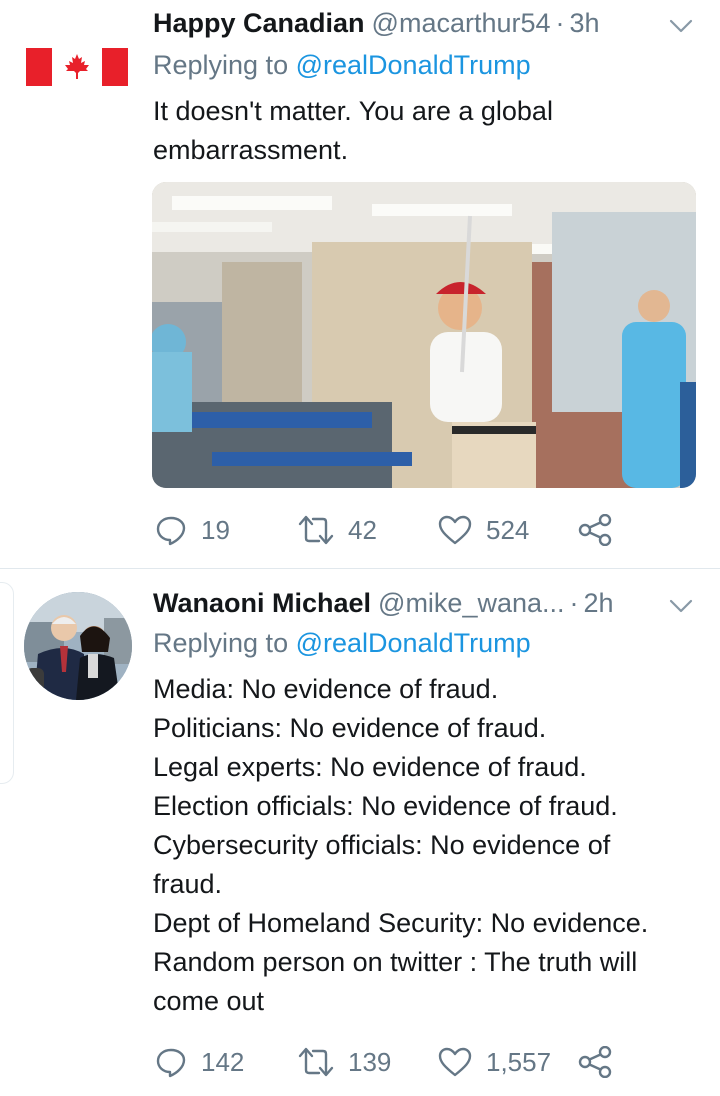  Describe the element at coordinates (362, 529) in the screenshot. I see `retweet-count: 42` at that location.